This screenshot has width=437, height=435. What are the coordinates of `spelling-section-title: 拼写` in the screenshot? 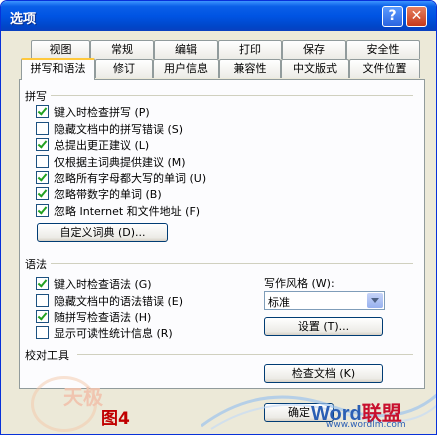 It's located at (36, 96).